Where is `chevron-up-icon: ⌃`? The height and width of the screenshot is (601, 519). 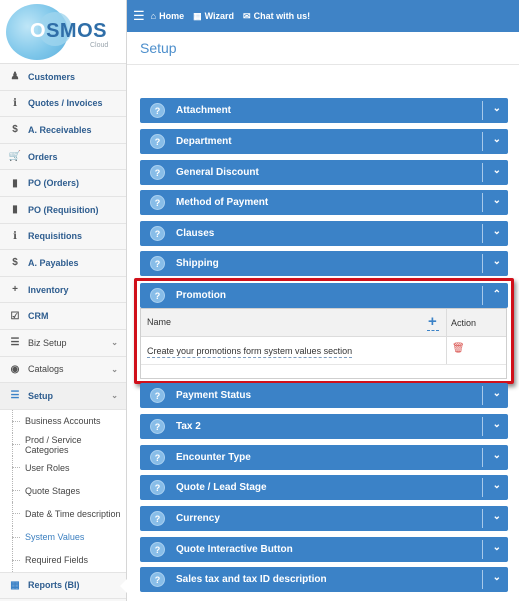 chevron-up-icon: ⌃ is located at coordinates (497, 294).